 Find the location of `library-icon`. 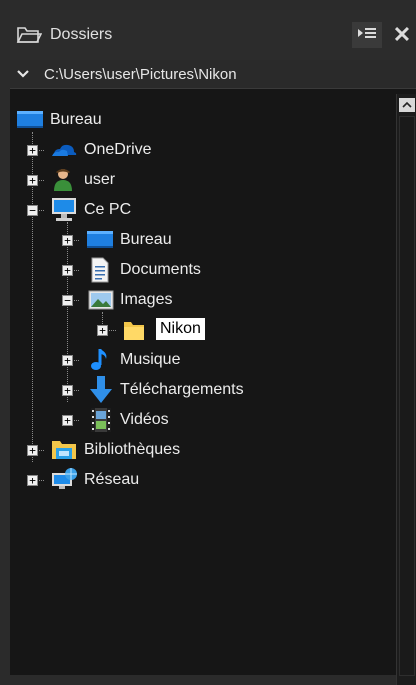

library-icon is located at coordinates (63, 448).